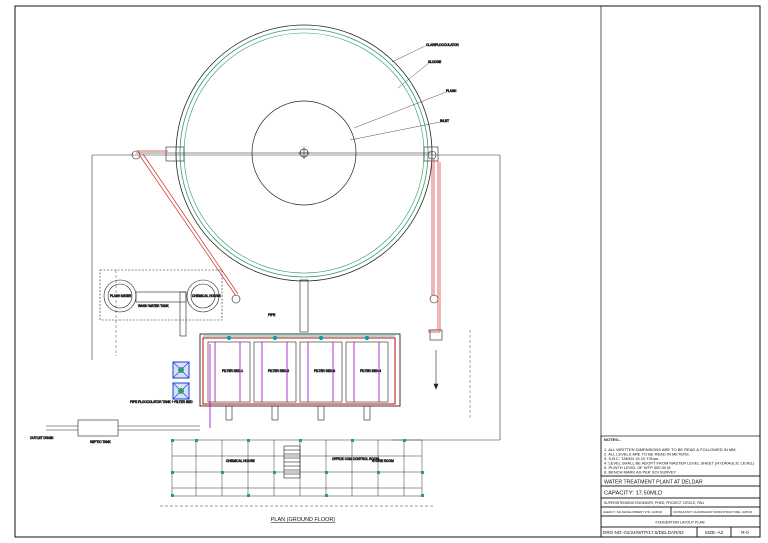  What do you see at coordinates (271, 315) in the screenshot?
I see `label-pipe-top: PIPE` at bounding box center [271, 315].